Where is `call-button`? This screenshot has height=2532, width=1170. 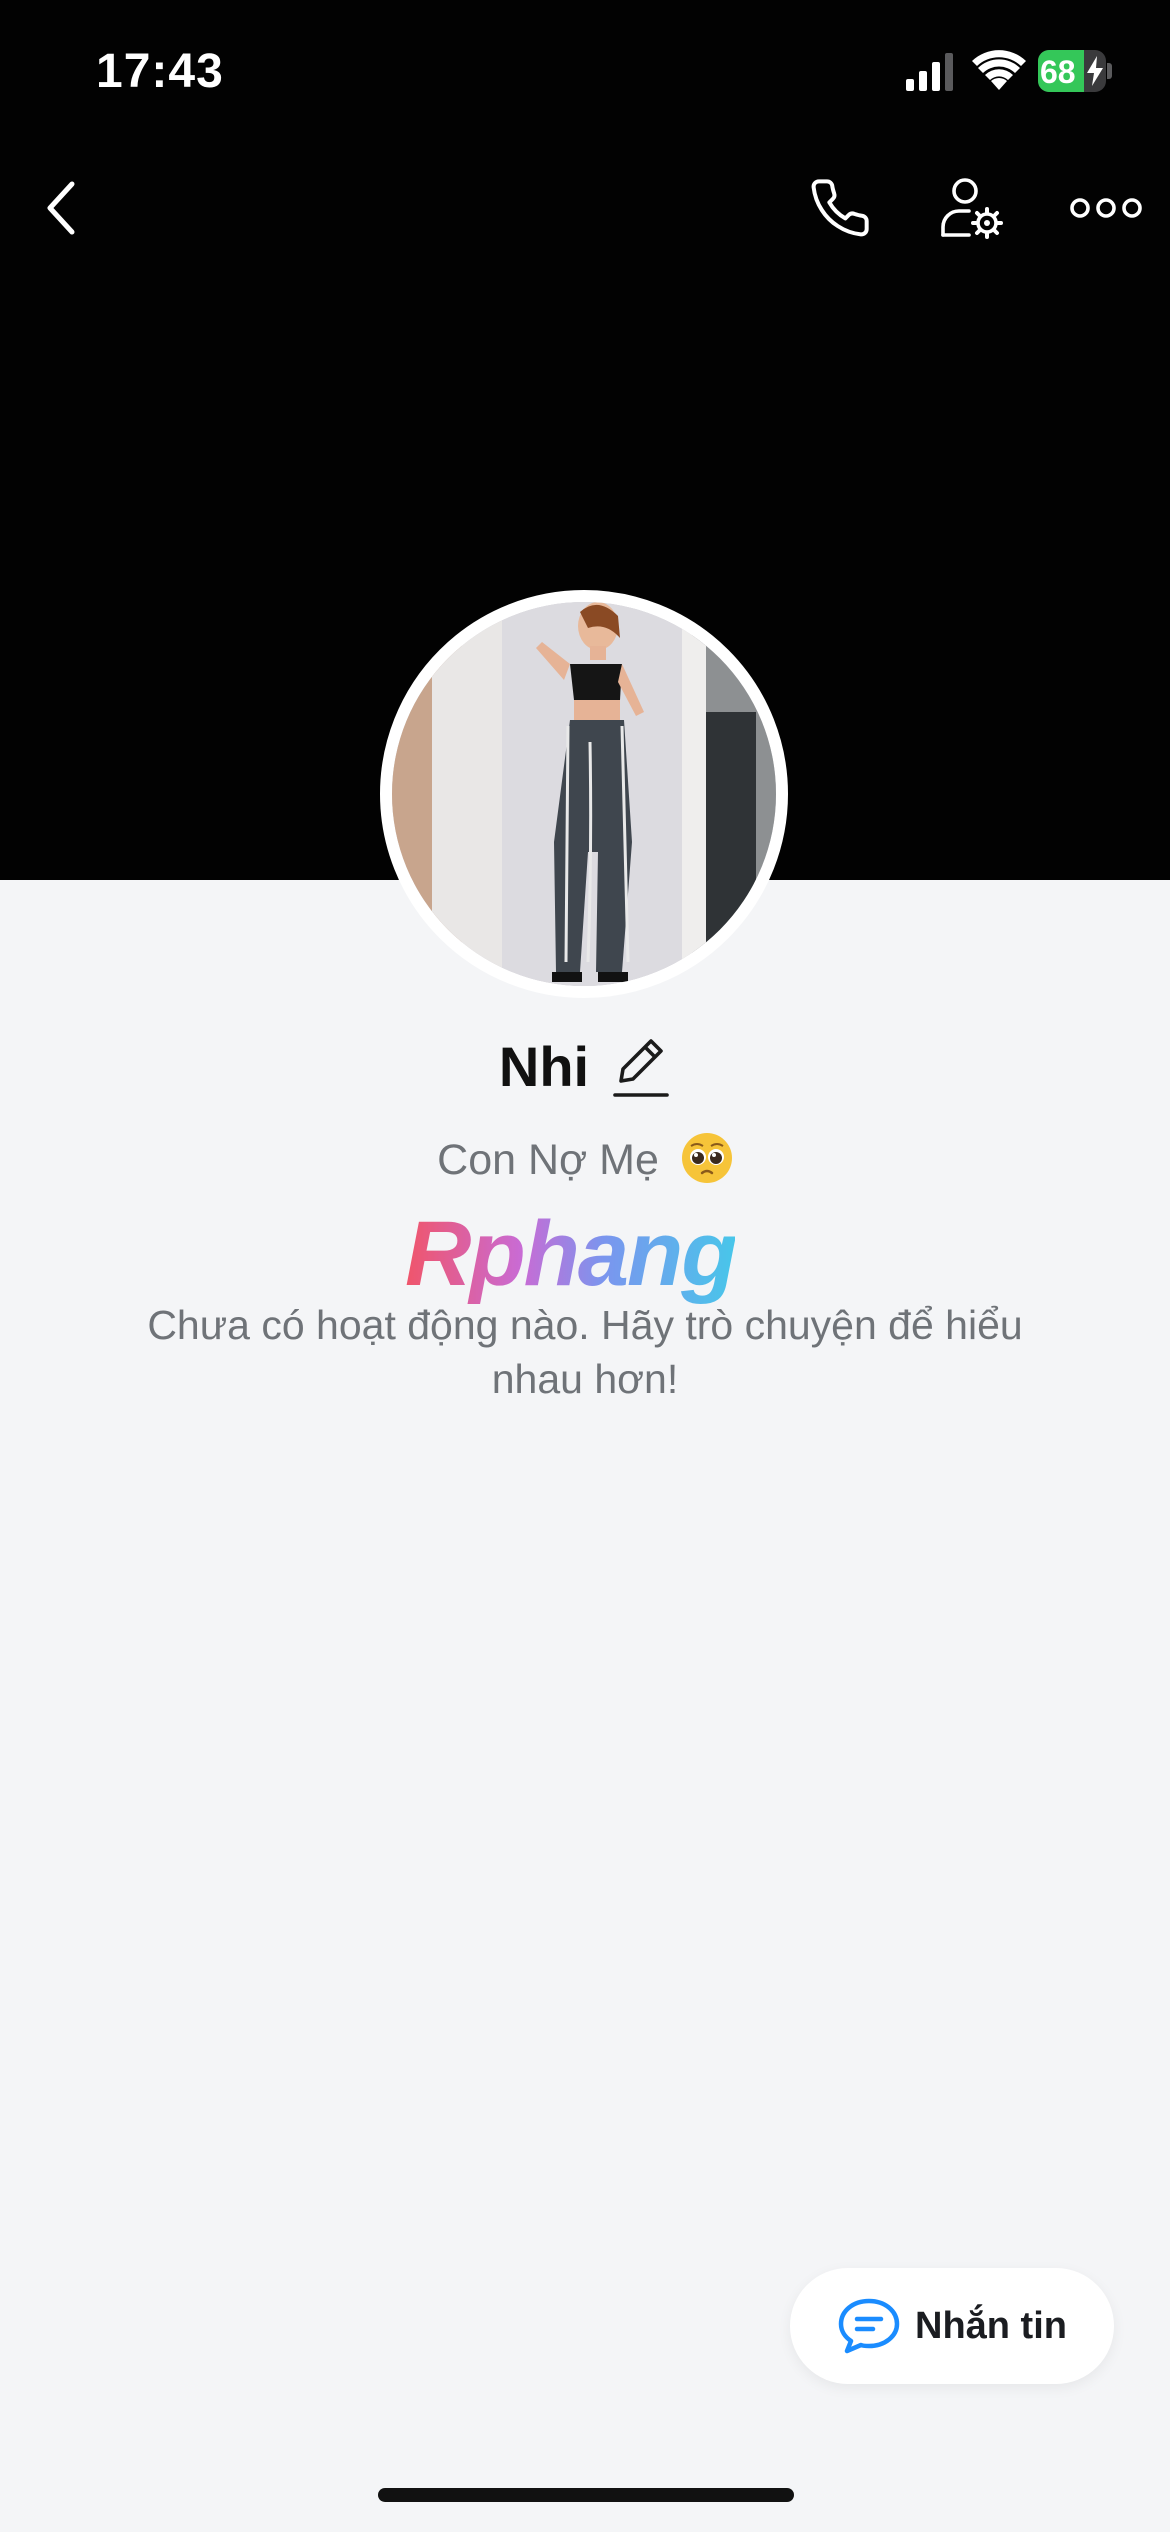
call-button is located at coordinates (840, 208).